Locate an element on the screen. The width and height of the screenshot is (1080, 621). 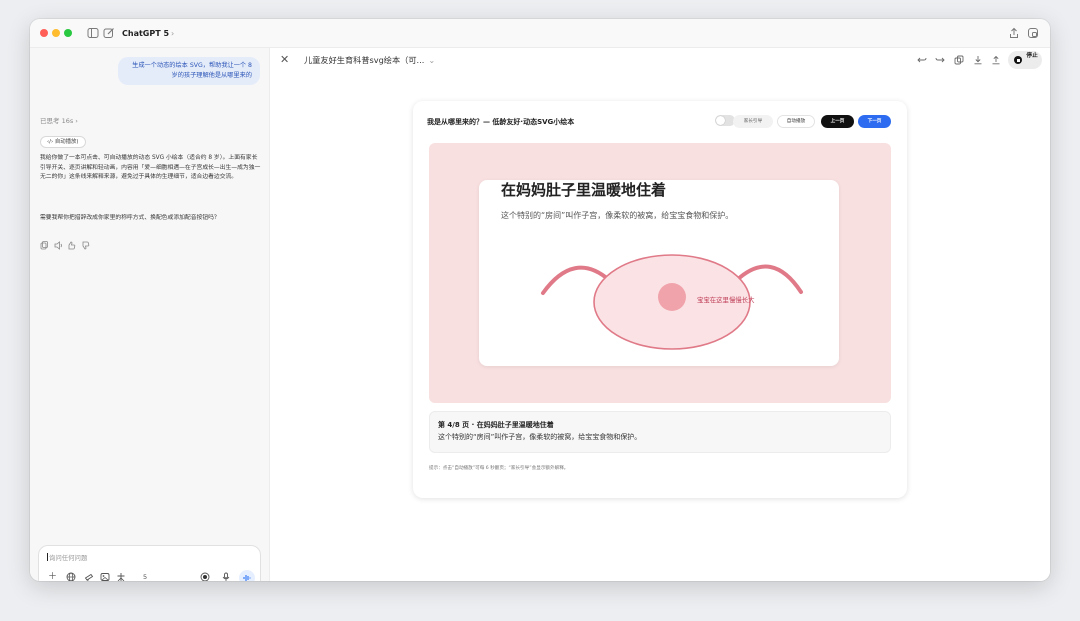
usage-hint: 提示：点击“自动播放”可每 6 秒翻页；“家长引导”会显示额外解释。 is located at coordinates (499, 468).